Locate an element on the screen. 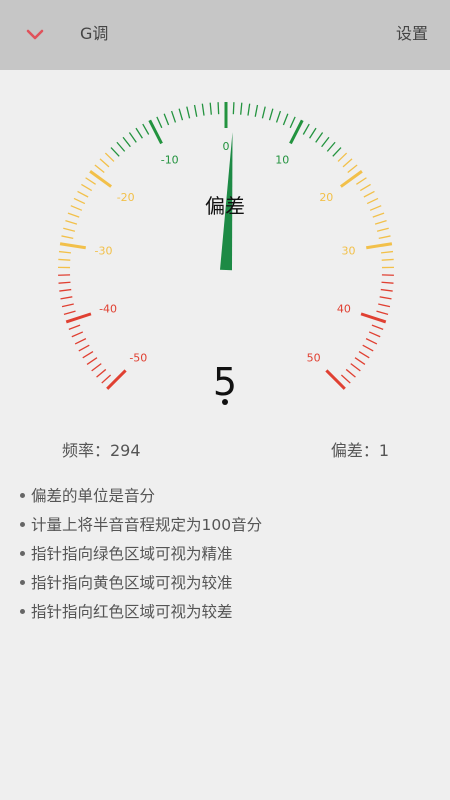  scale-label: -30 is located at coordinates (104, 251).